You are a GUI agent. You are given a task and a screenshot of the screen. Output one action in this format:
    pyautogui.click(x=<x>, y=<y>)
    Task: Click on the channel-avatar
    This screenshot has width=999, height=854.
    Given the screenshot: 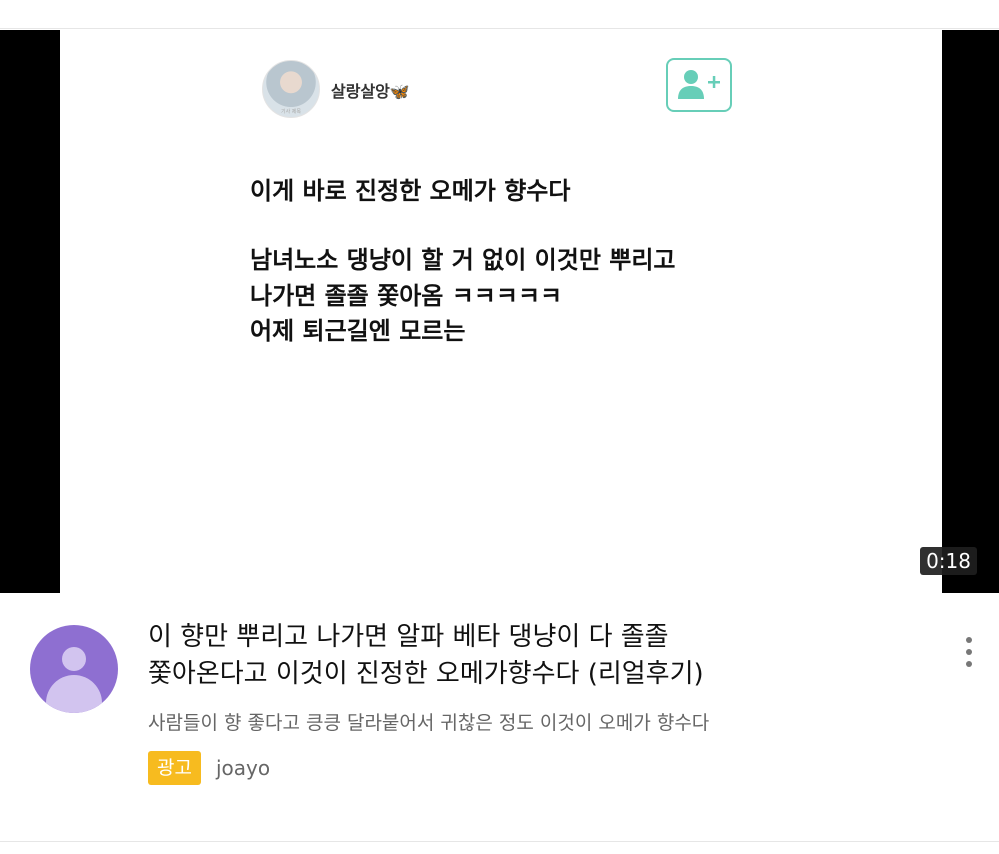 What is the action you would take?
    pyautogui.click(x=74, y=669)
    